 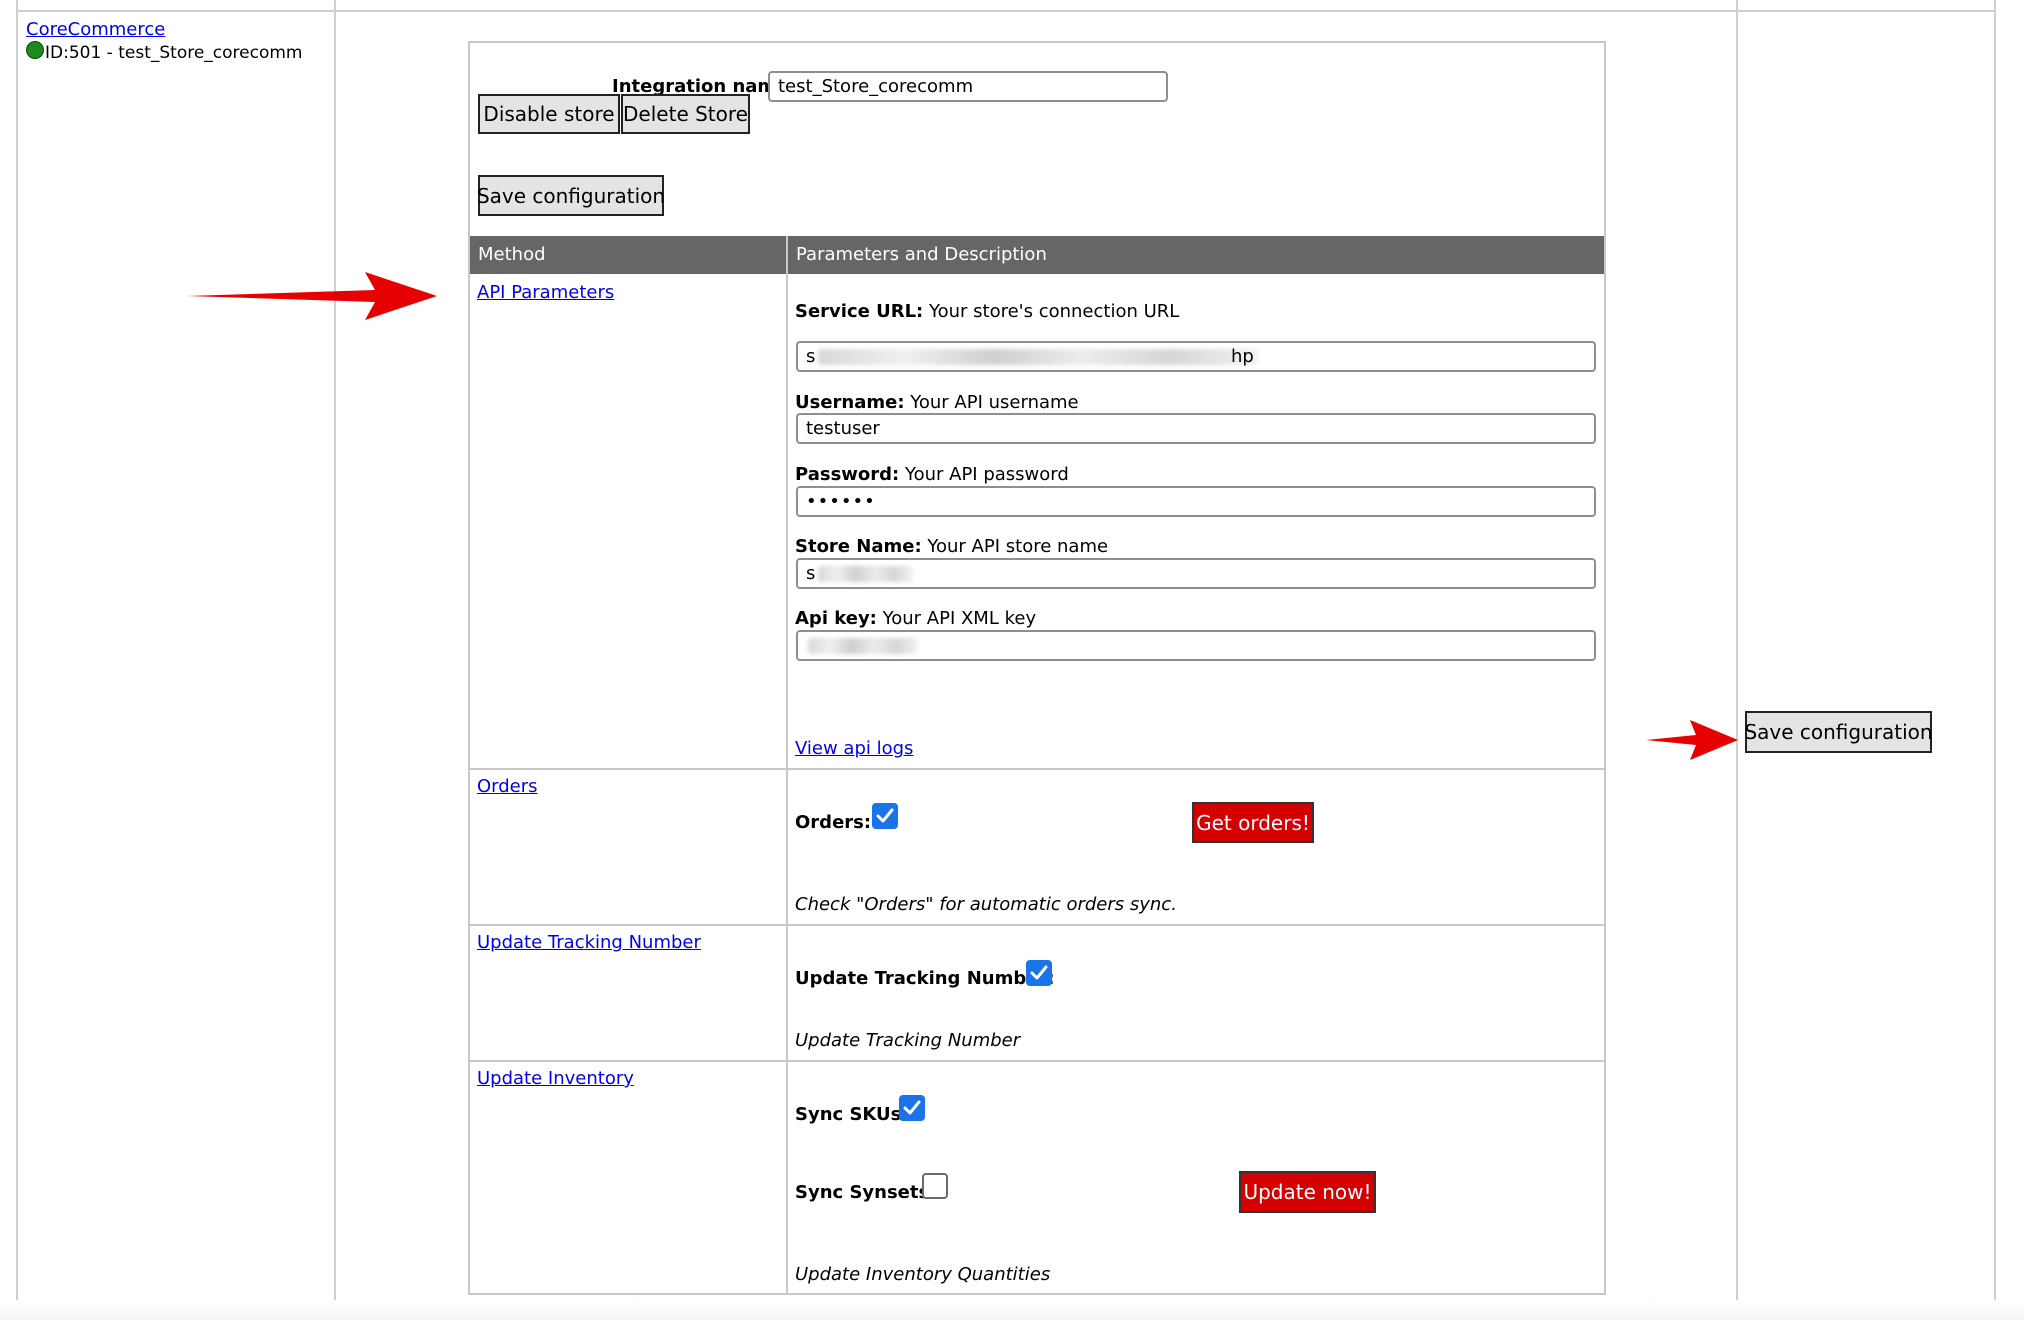 What do you see at coordinates (811, 573) in the screenshot?
I see `store-name-prefix: s` at bounding box center [811, 573].